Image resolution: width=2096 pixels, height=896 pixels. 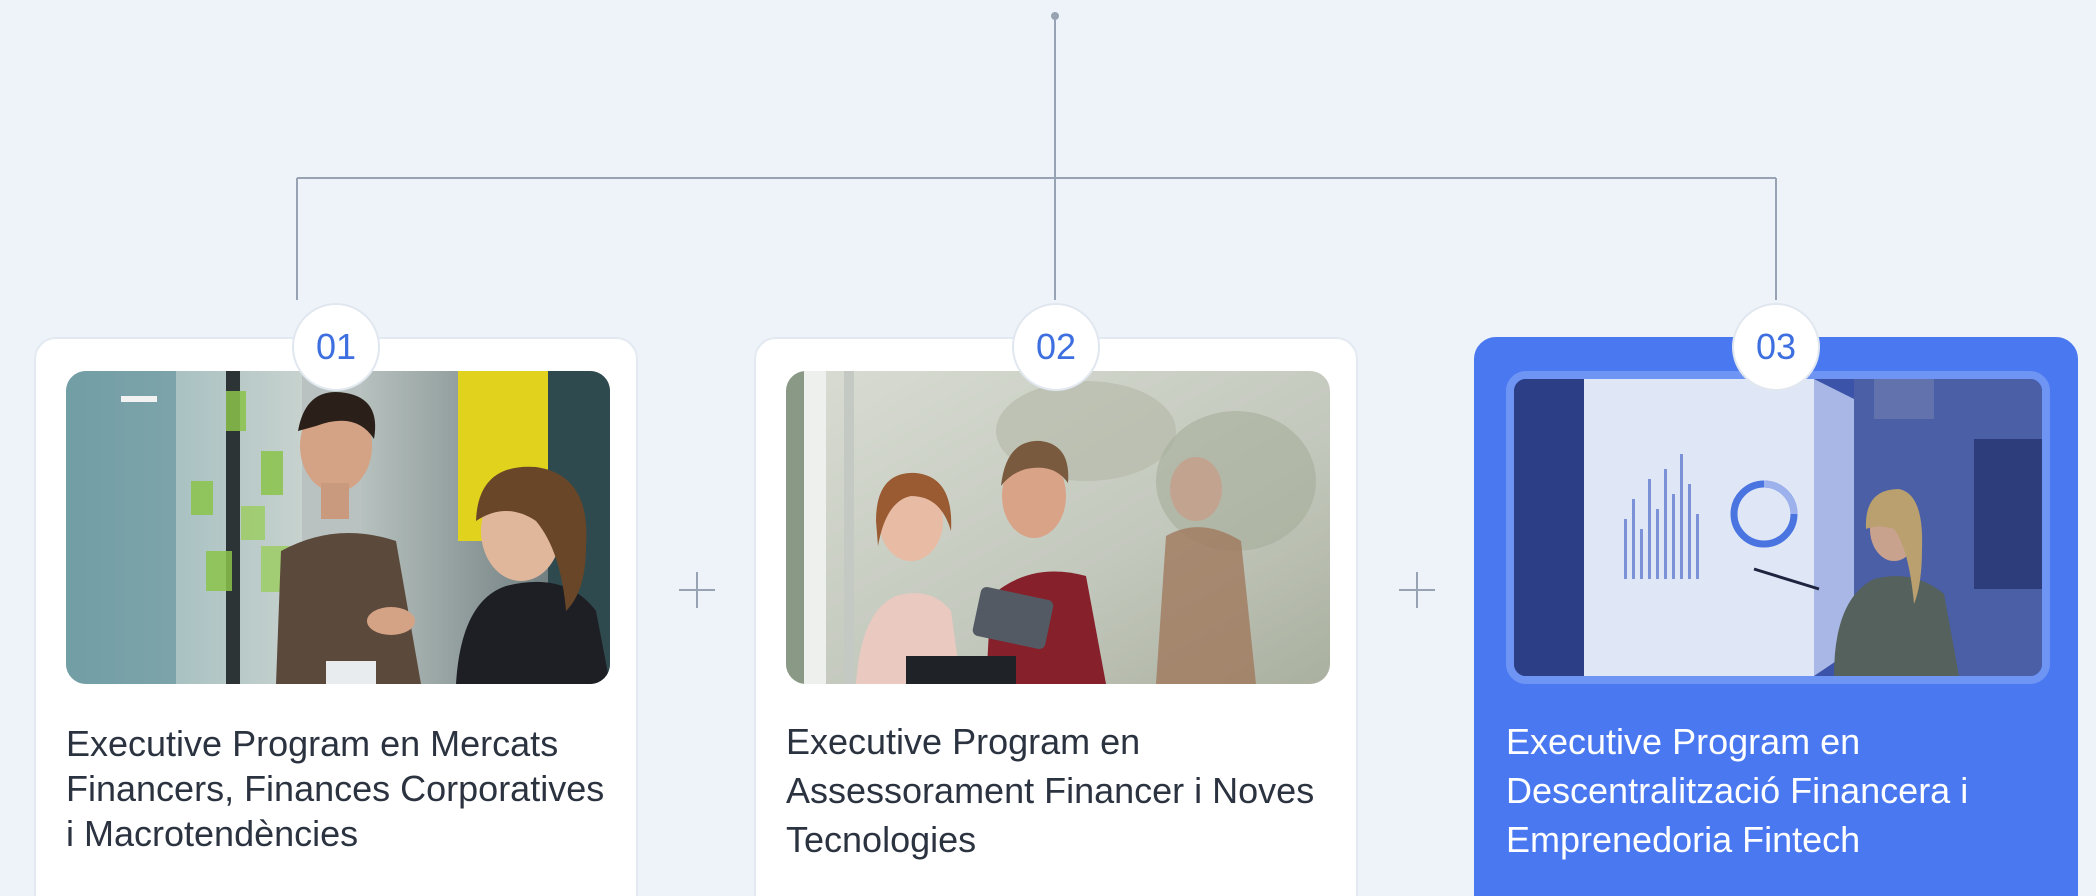 I want to click on office-meeting-photo, so click(x=338, y=527).